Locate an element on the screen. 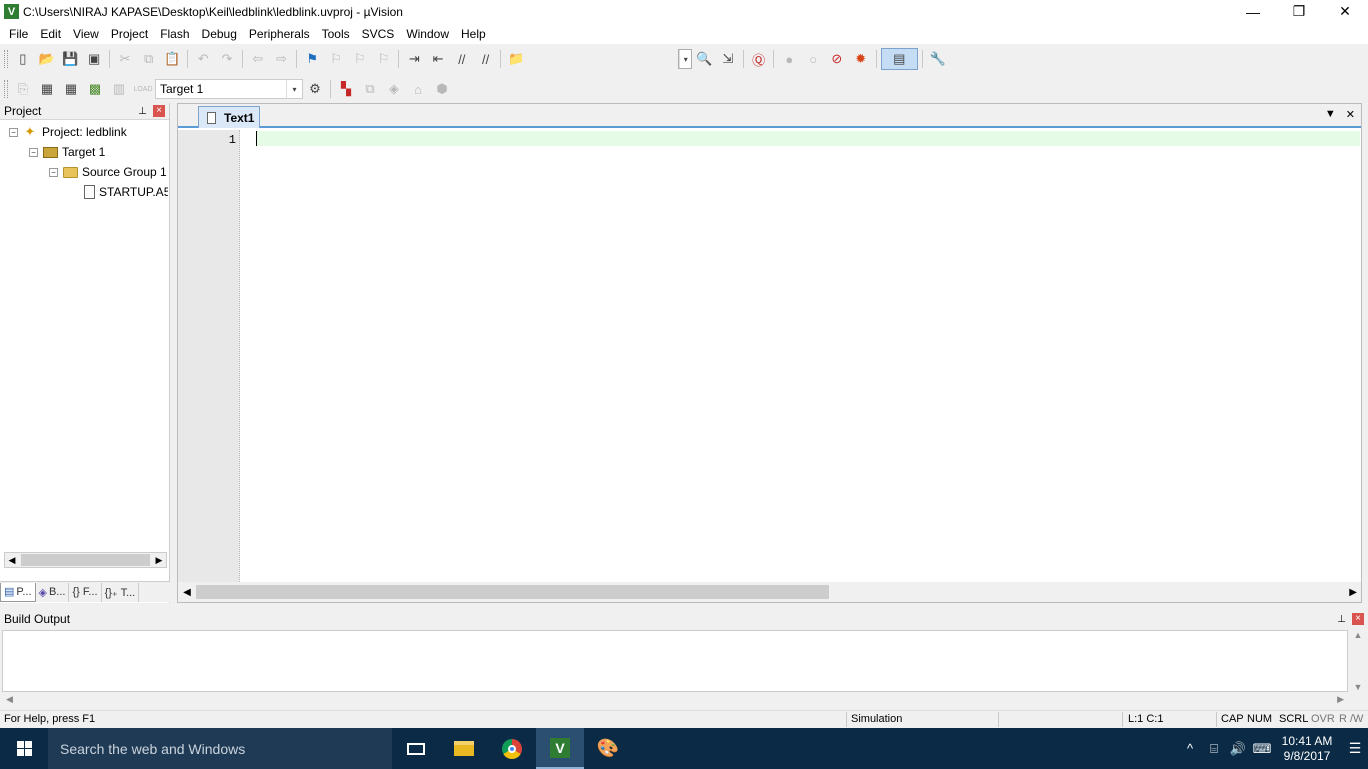  select-packs-icon: ◈ is located at coordinates (394, 89).